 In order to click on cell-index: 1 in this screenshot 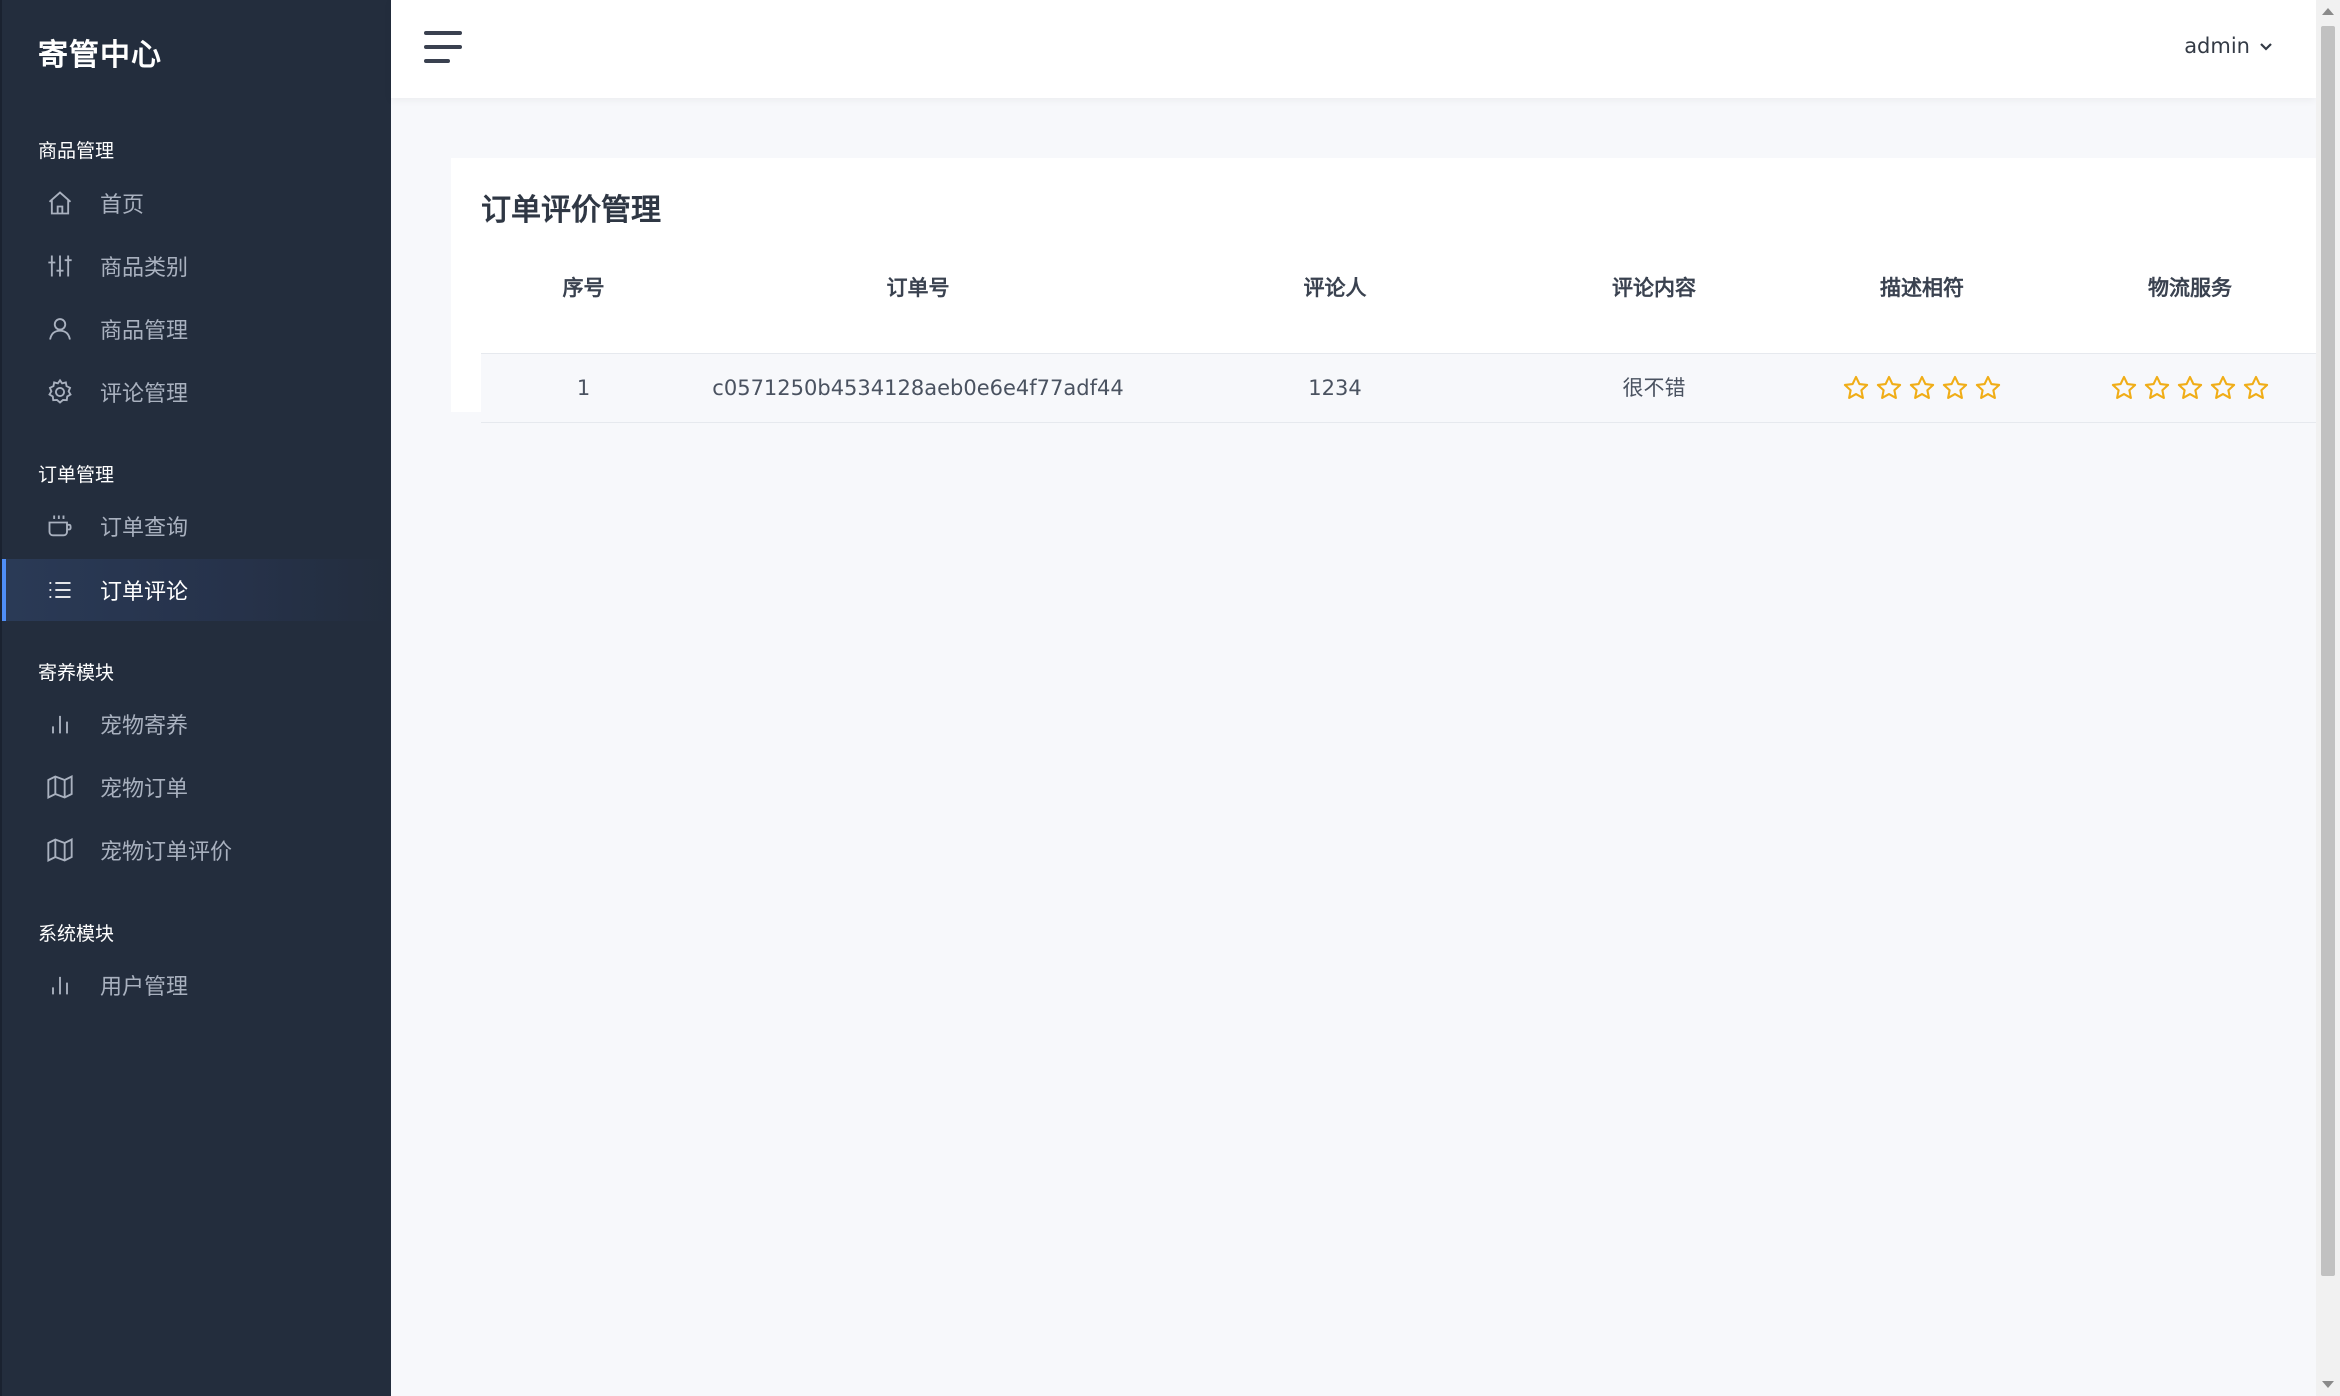, I will do `click(583, 388)`.